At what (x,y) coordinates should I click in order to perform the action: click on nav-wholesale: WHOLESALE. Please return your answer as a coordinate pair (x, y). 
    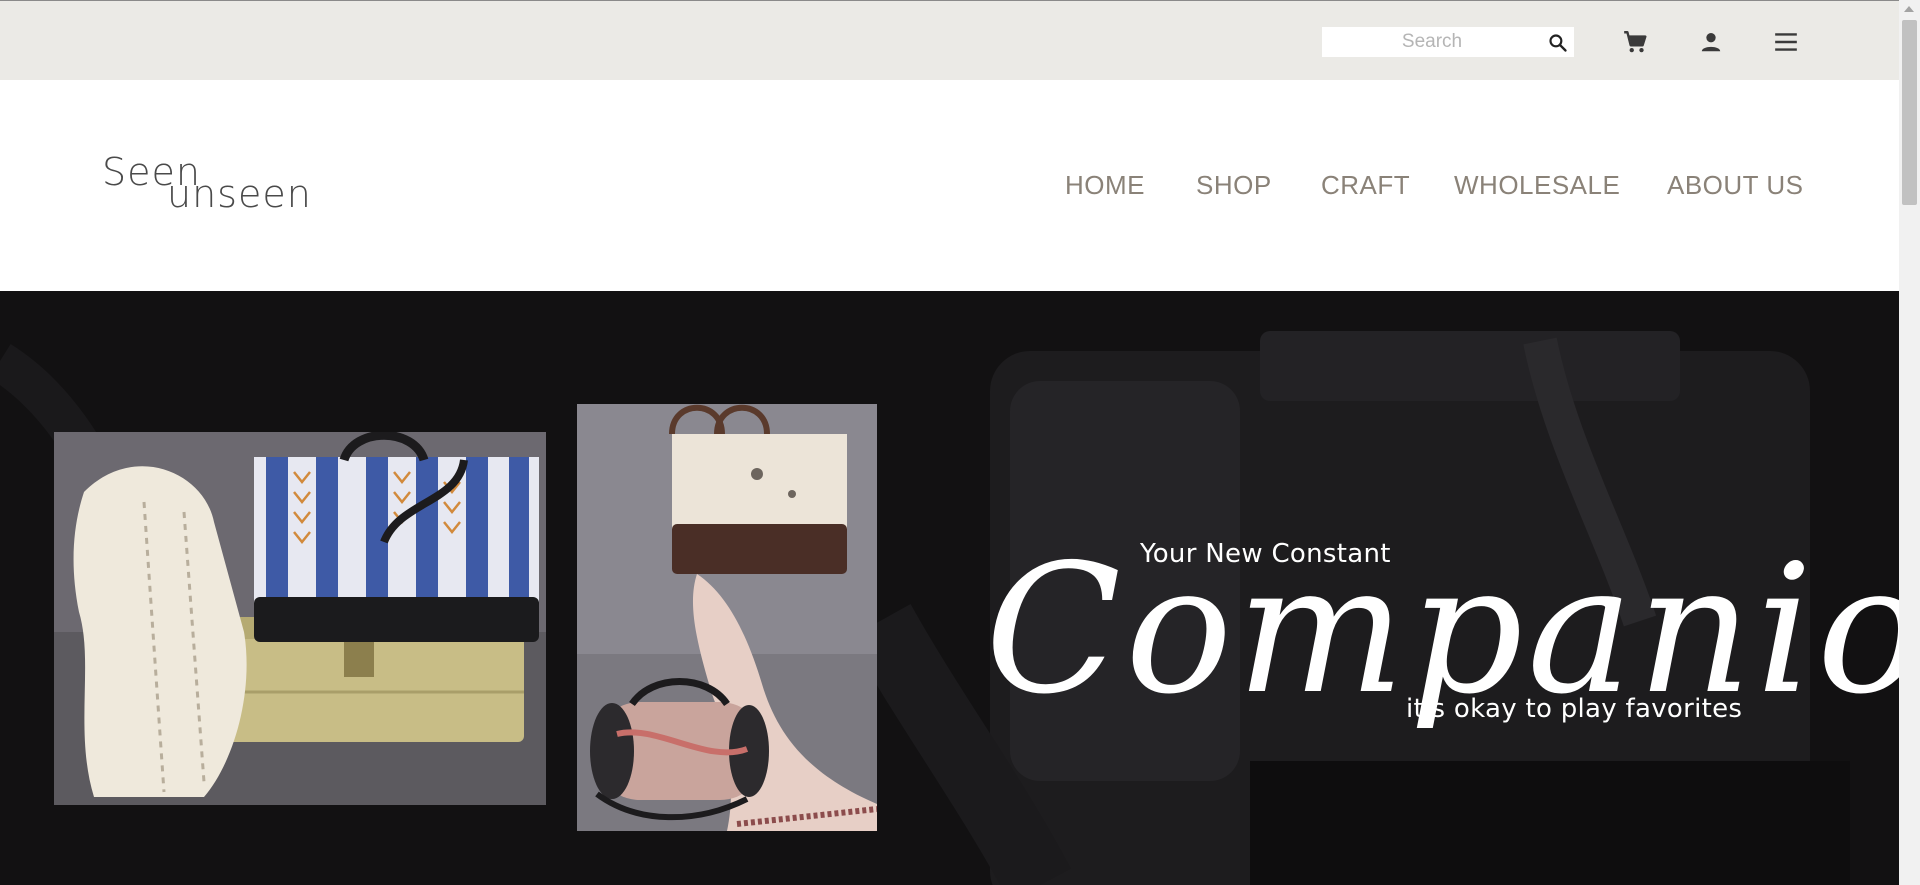
    Looking at the image, I should click on (1537, 185).